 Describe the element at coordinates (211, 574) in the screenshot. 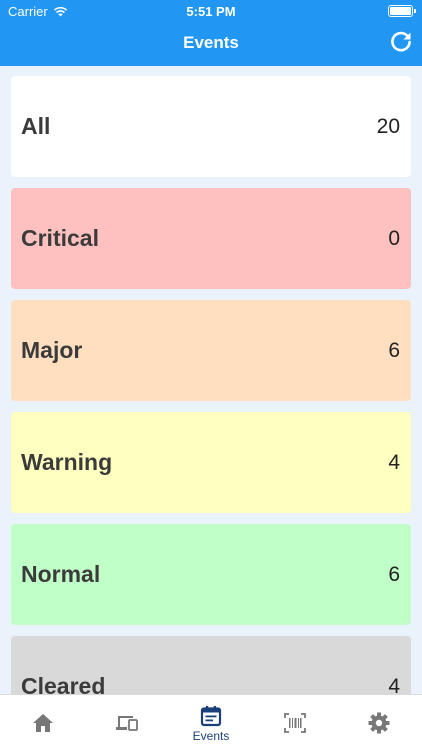

I see `event-card-normal: Normal 6` at that location.